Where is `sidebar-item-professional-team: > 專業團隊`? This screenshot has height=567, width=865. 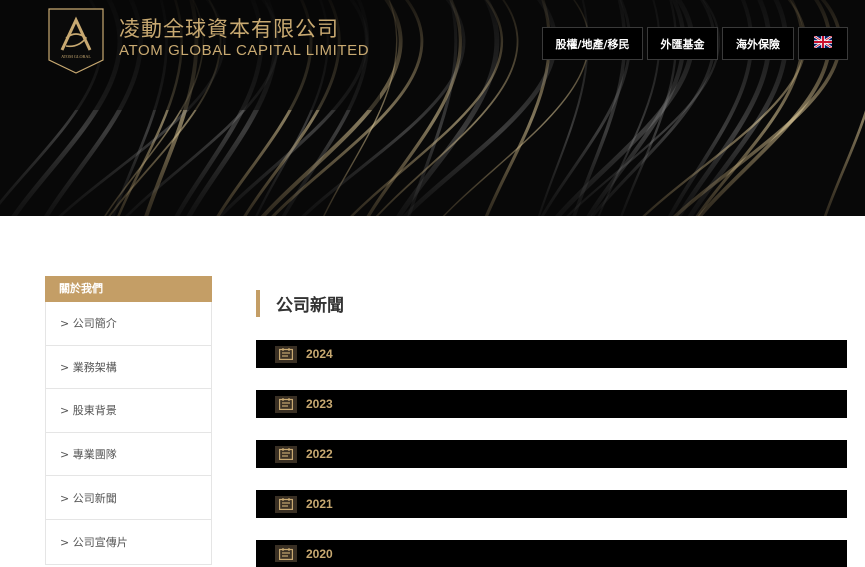 sidebar-item-professional-team: > 專業團隊 is located at coordinates (128, 455).